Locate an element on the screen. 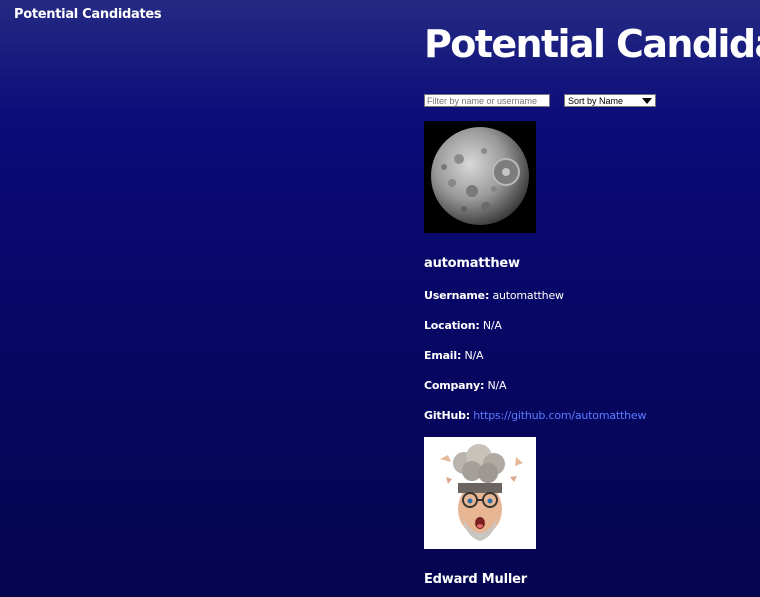 The height and width of the screenshot is (597, 760). username-value: automatthew is located at coordinates (528, 295).